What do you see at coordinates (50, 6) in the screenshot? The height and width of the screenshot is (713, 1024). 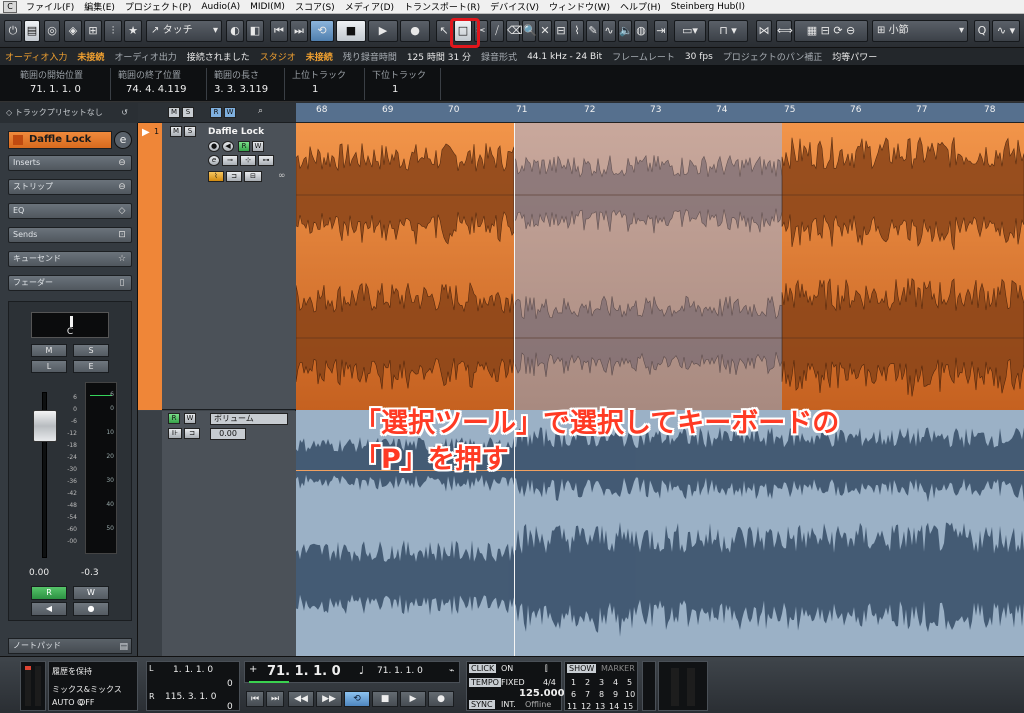 I see `menu-file: ファイル(F)` at bounding box center [50, 6].